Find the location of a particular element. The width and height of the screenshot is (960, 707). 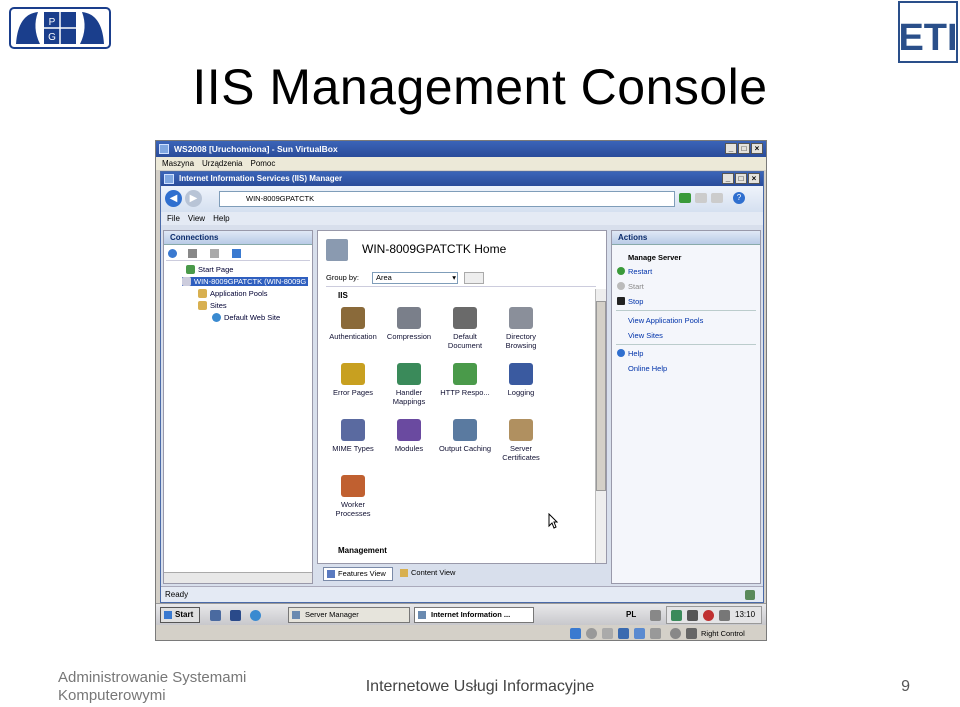

tree-application-pools: Application Pools is located at coordinates (233, 293).